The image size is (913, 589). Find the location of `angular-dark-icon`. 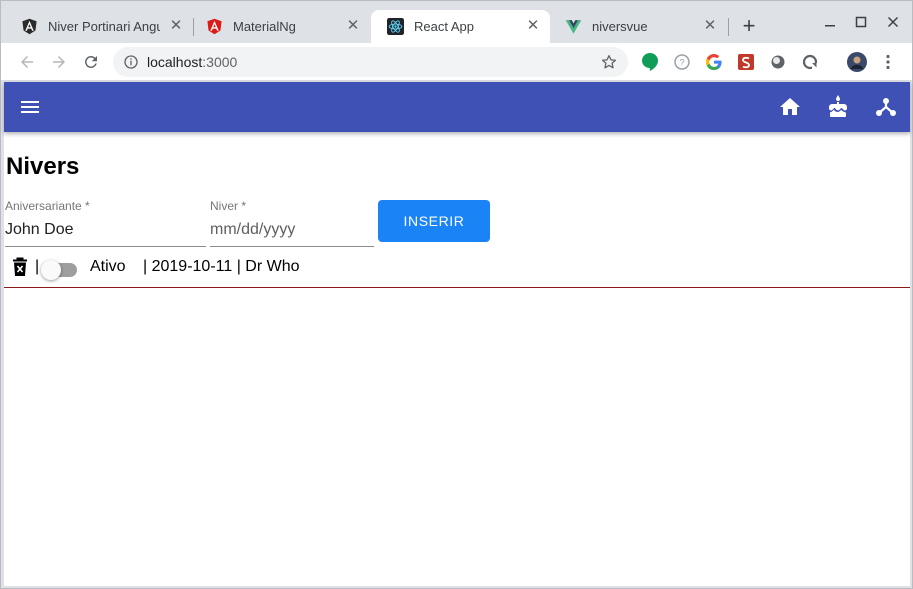

angular-dark-icon is located at coordinates (29, 26).